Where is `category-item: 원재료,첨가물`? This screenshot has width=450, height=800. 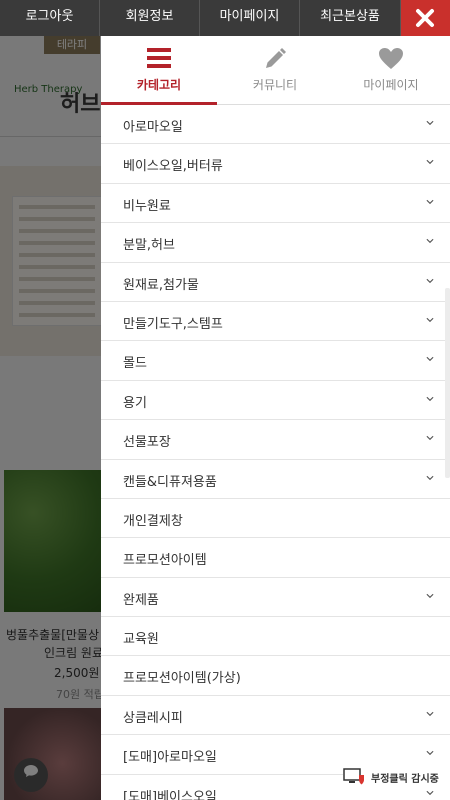
category-item: 원재료,첨가물 is located at coordinates (275, 282).